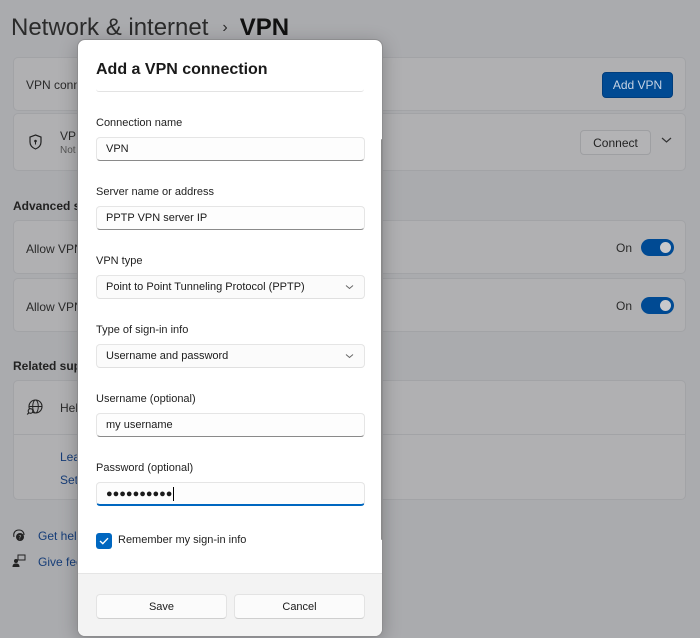 The image size is (700, 638). What do you see at coordinates (230, 425) in the screenshot?
I see `username-input: my username` at bounding box center [230, 425].